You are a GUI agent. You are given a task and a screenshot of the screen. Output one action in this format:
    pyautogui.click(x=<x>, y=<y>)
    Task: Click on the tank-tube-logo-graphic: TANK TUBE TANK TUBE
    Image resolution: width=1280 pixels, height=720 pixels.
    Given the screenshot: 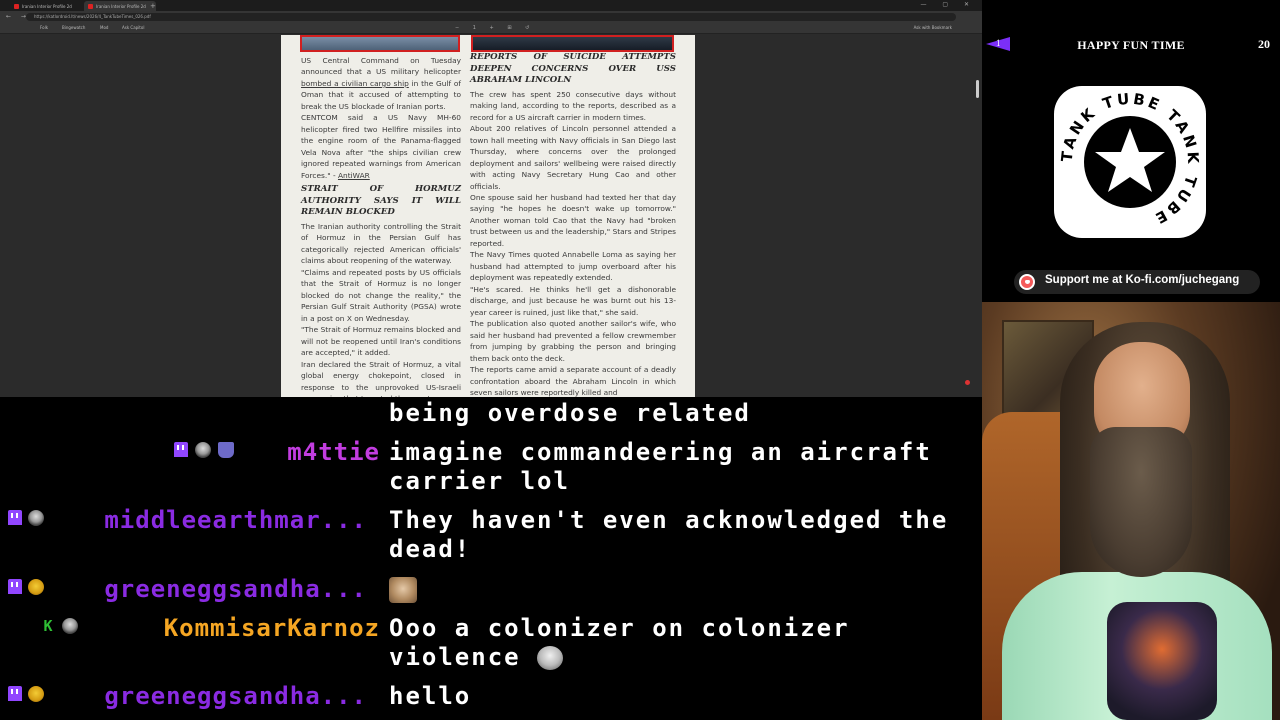 What is the action you would take?
    pyautogui.click(x=1129, y=159)
    